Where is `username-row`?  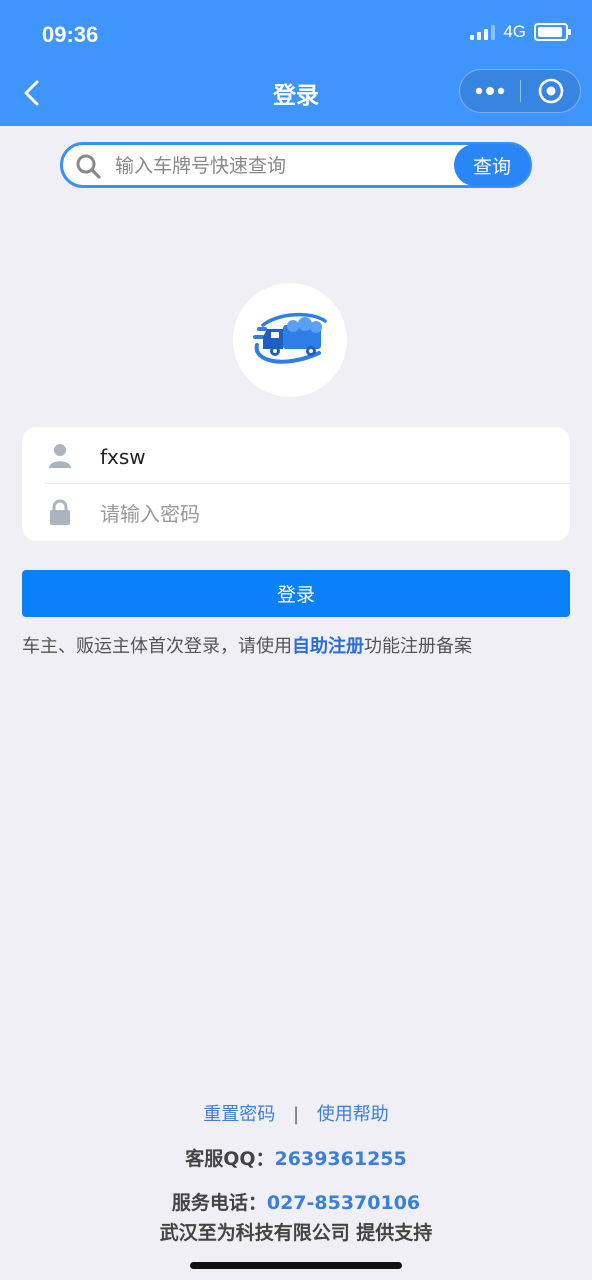
username-row is located at coordinates (296, 455).